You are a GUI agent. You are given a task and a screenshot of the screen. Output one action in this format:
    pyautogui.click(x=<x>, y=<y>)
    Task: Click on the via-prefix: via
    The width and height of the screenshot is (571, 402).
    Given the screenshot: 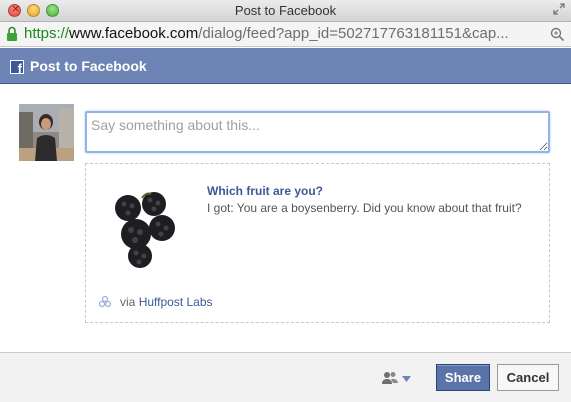 What is the action you would take?
    pyautogui.click(x=128, y=302)
    